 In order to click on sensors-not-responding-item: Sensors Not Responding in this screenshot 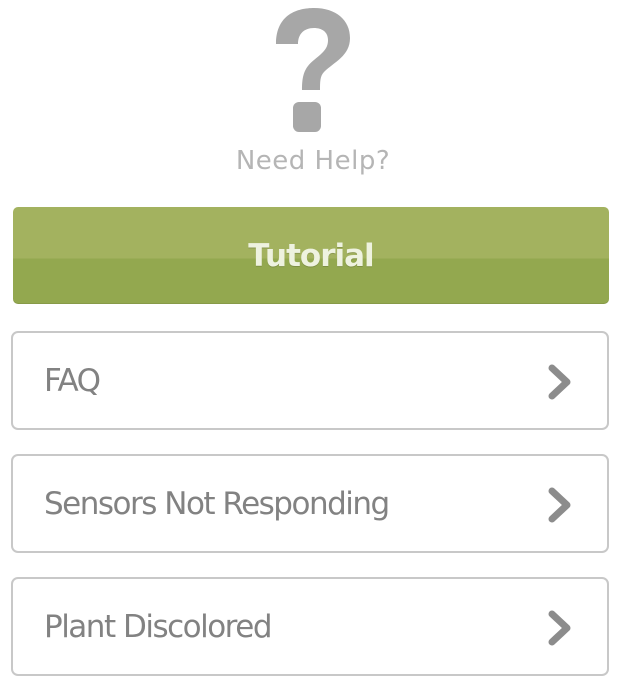, I will do `click(310, 503)`.